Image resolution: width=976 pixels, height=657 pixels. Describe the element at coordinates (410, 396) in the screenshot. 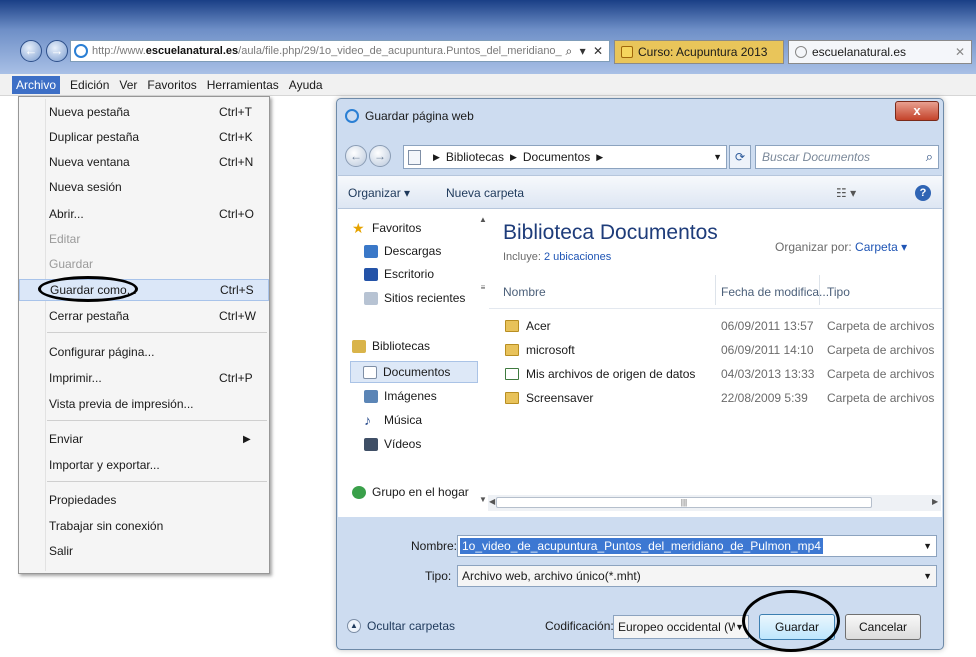

I see `nav-label: Imágenes` at that location.